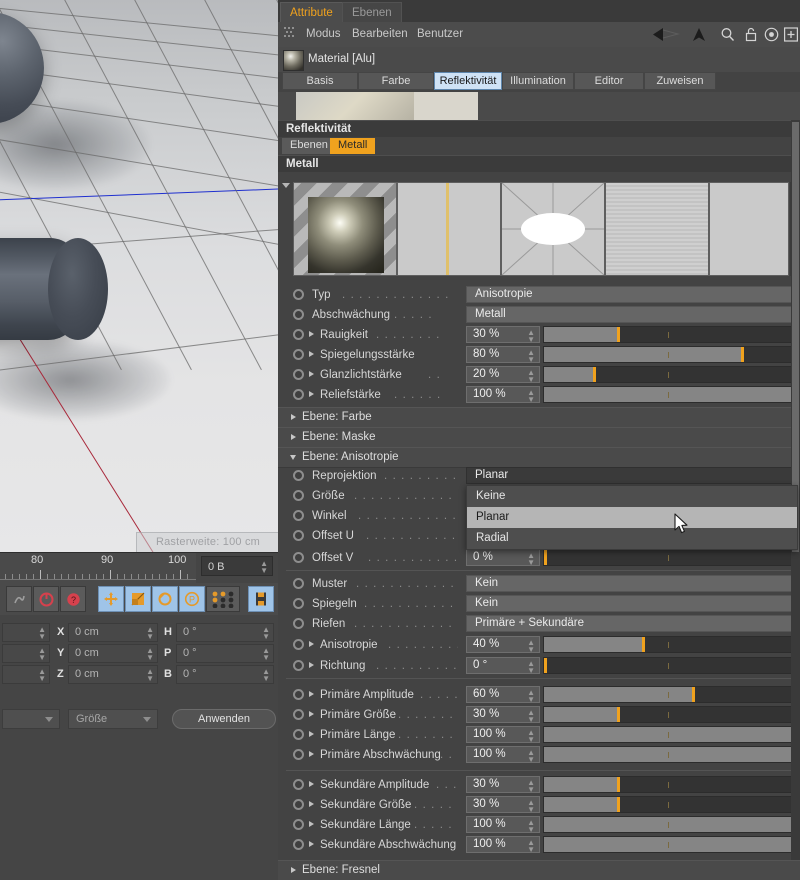 The width and height of the screenshot is (800, 880). Describe the element at coordinates (771, 37) in the screenshot. I see `target-icon` at that location.